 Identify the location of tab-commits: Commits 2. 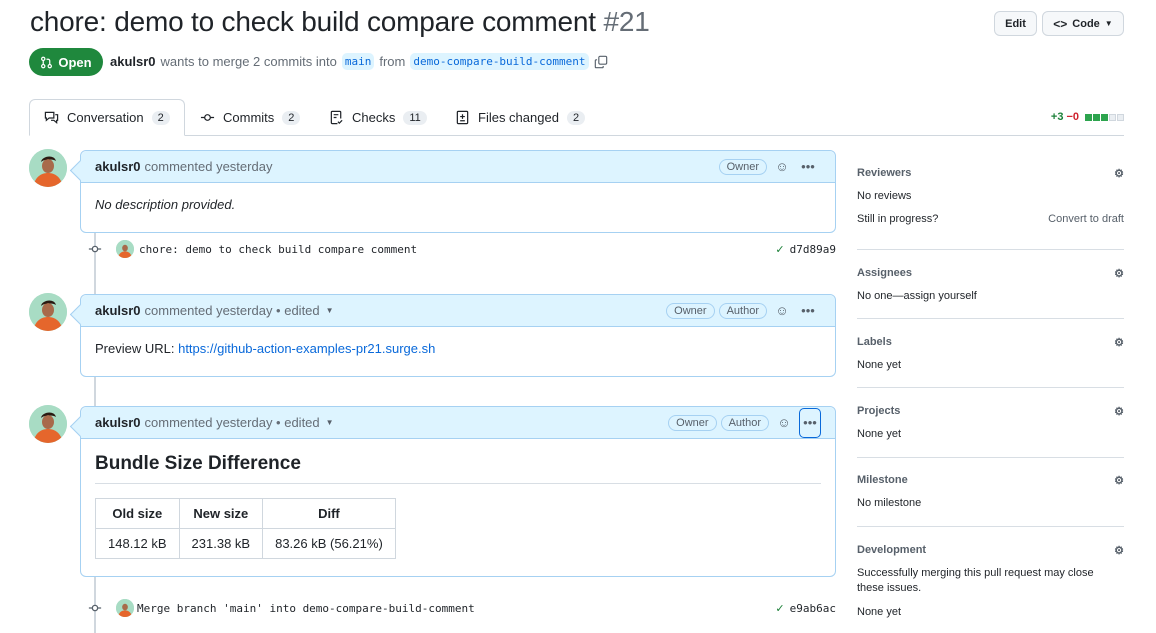
(250, 117).